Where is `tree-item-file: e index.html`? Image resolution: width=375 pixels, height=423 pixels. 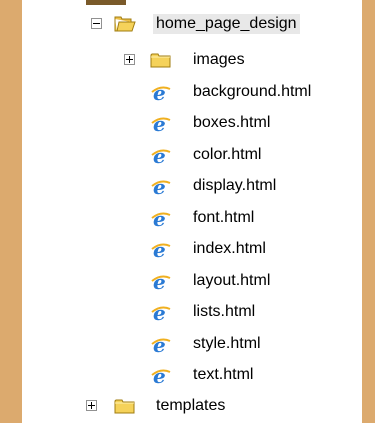
tree-item-file: e index.html is located at coordinates (192, 249).